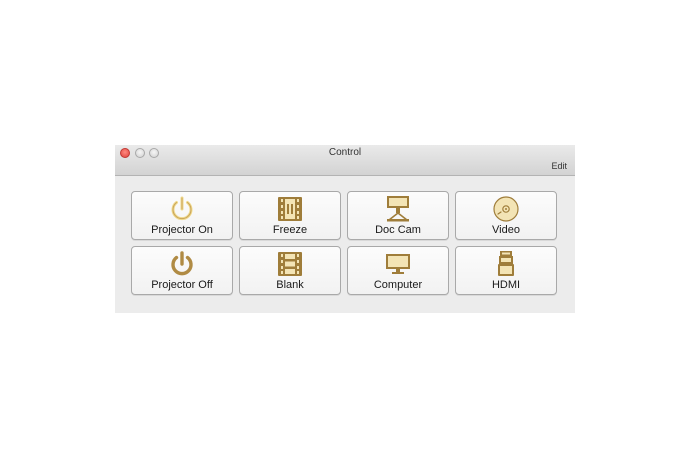 The height and width of the screenshot is (460, 690). Describe the element at coordinates (290, 285) in the screenshot. I see `button-label: Blank` at that location.